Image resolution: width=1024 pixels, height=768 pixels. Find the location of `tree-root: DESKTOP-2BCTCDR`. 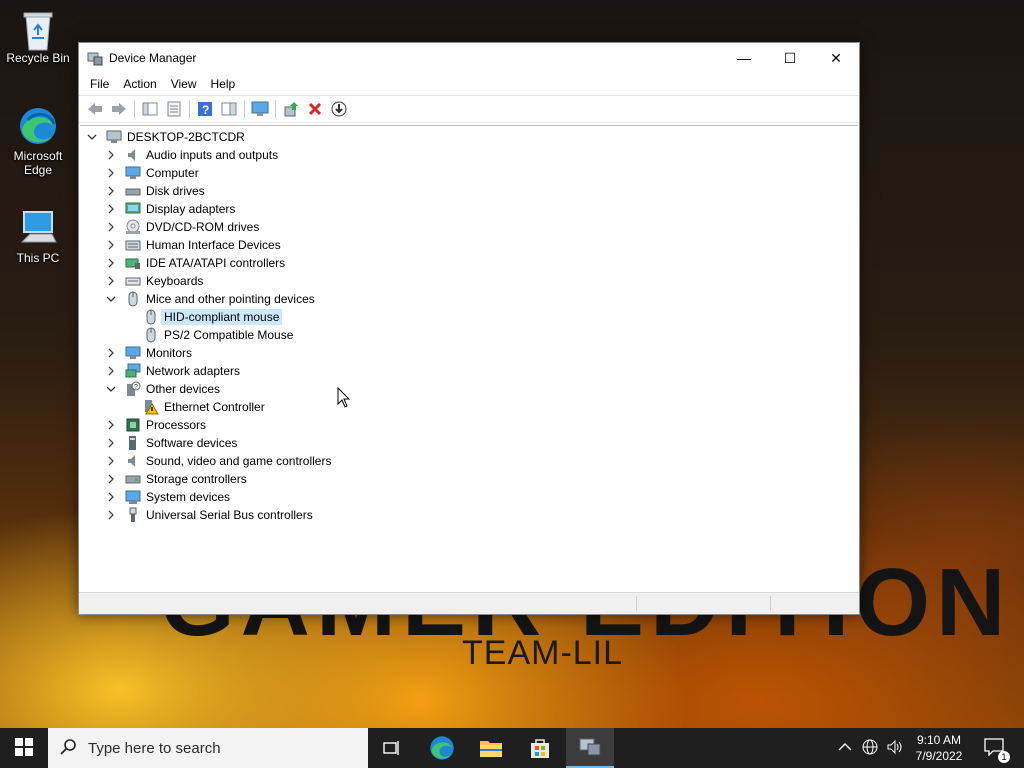

tree-root: DESKTOP-2BCTCDR is located at coordinates (165, 137).